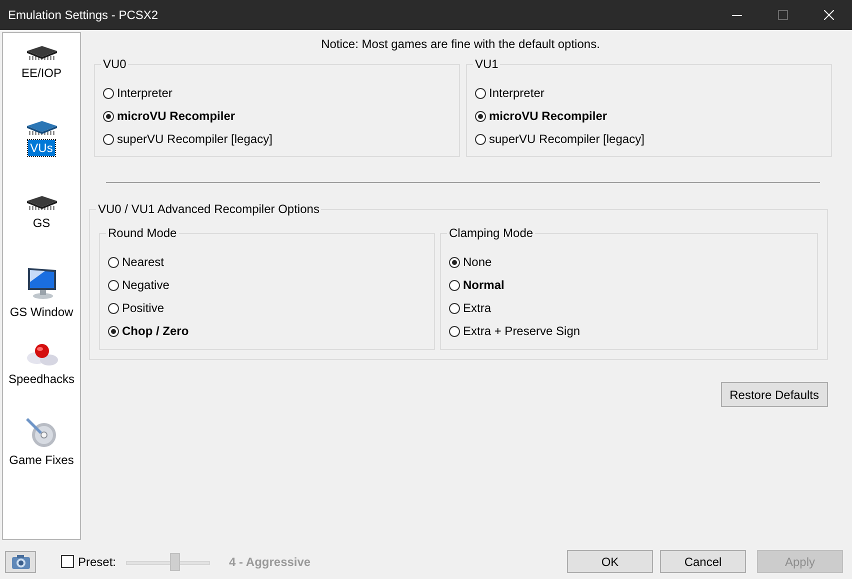  What do you see at coordinates (829, 15) in the screenshot?
I see `close-icon` at bounding box center [829, 15].